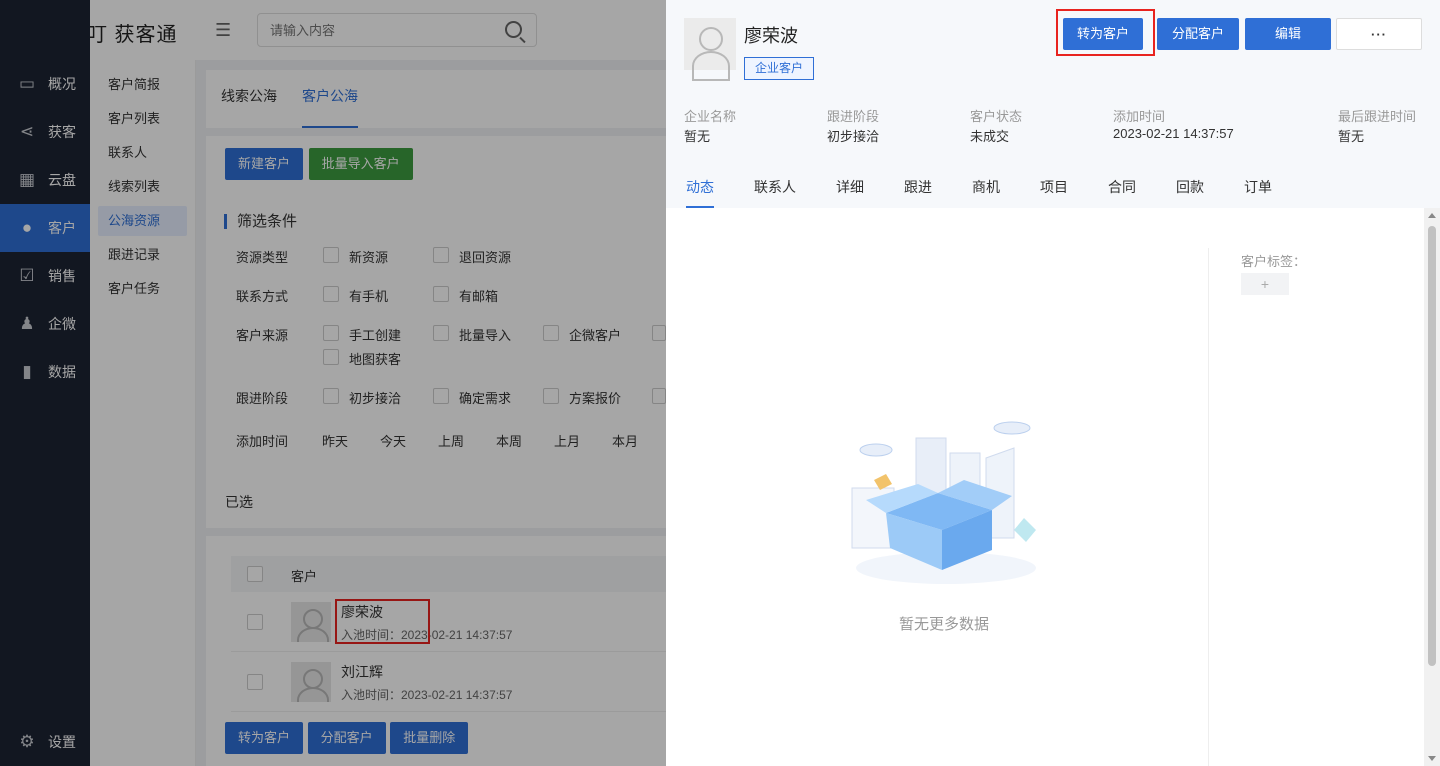  What do you see at coordinates (1190, 192) in the screenshot?
I see `tab-payments: 回款` at bounding box center [1190, 192].